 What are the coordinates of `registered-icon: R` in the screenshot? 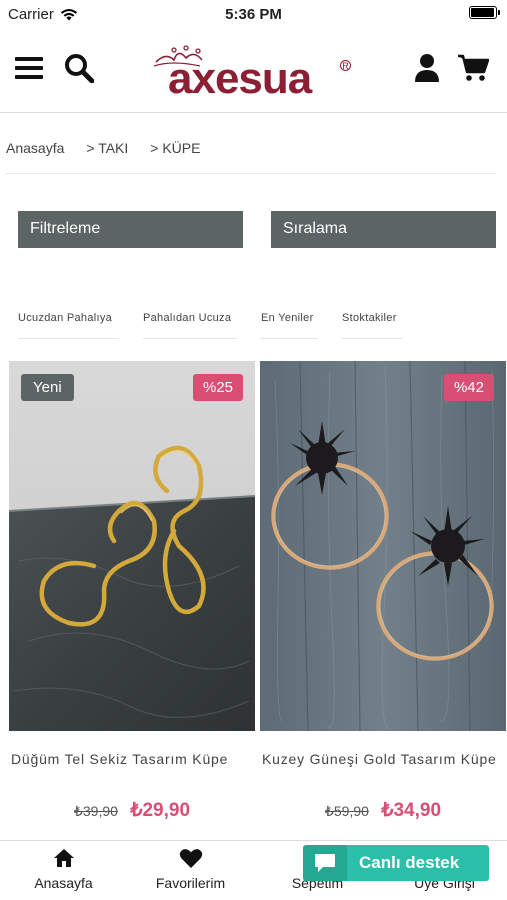 It's located at (345, 65).